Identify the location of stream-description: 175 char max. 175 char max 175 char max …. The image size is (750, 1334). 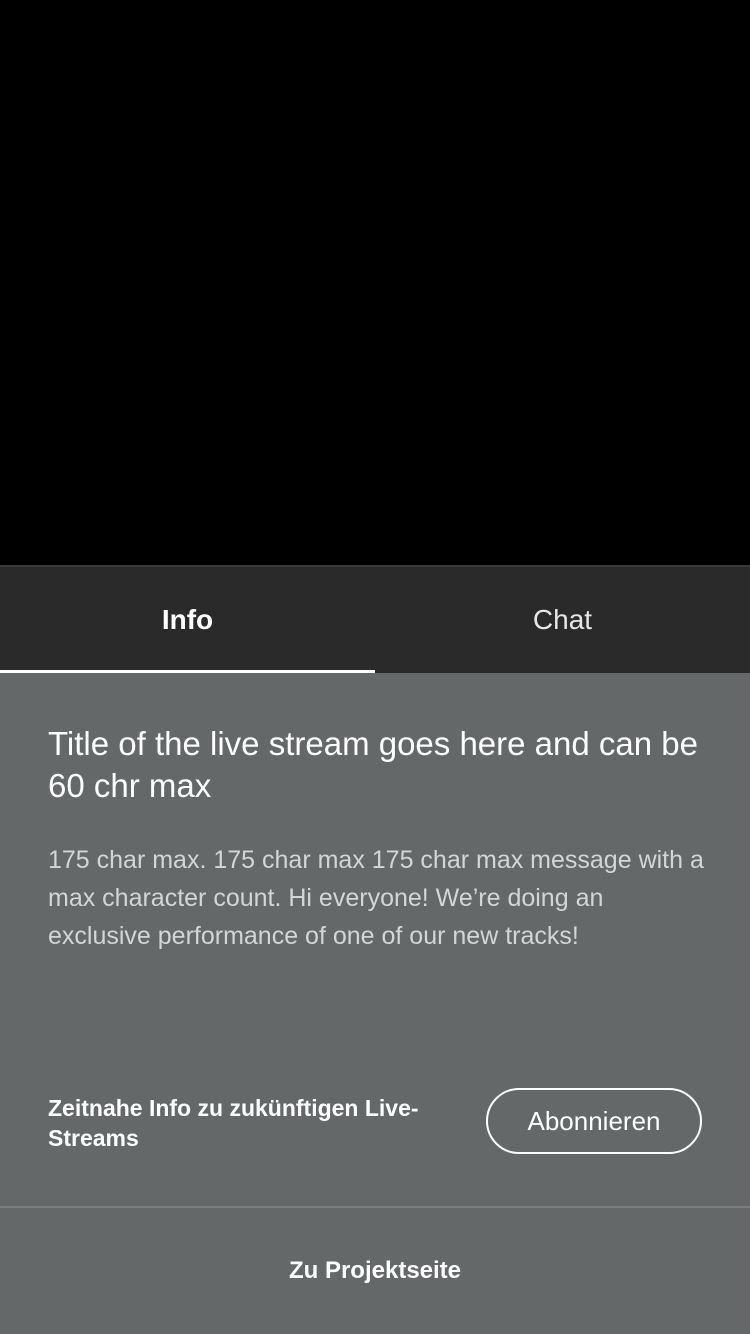
(376, 898).